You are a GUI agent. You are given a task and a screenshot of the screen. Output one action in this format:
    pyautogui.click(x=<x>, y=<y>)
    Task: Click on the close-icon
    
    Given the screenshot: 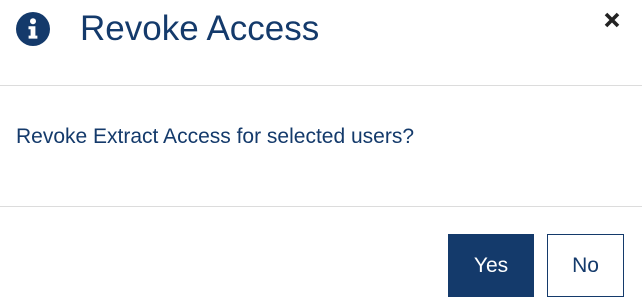 What is the action you would take?
    pyautogui.click(x=612, y=22)
    